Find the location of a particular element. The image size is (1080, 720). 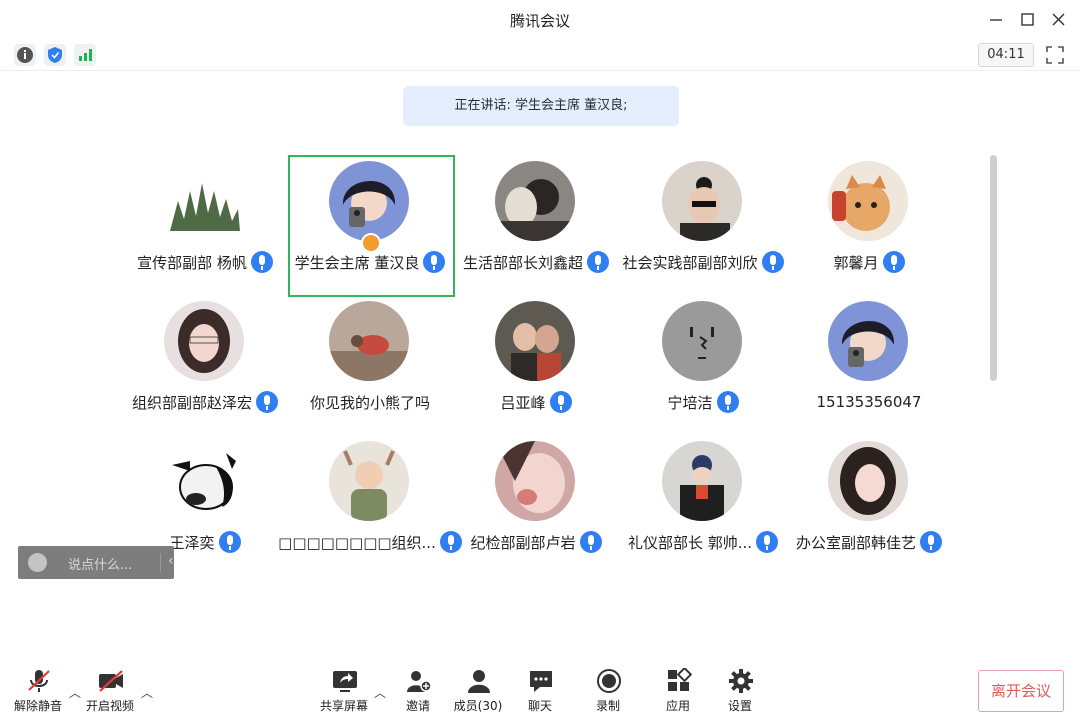

participant-name: 王泽奕 is located at coordinates (192, 542).